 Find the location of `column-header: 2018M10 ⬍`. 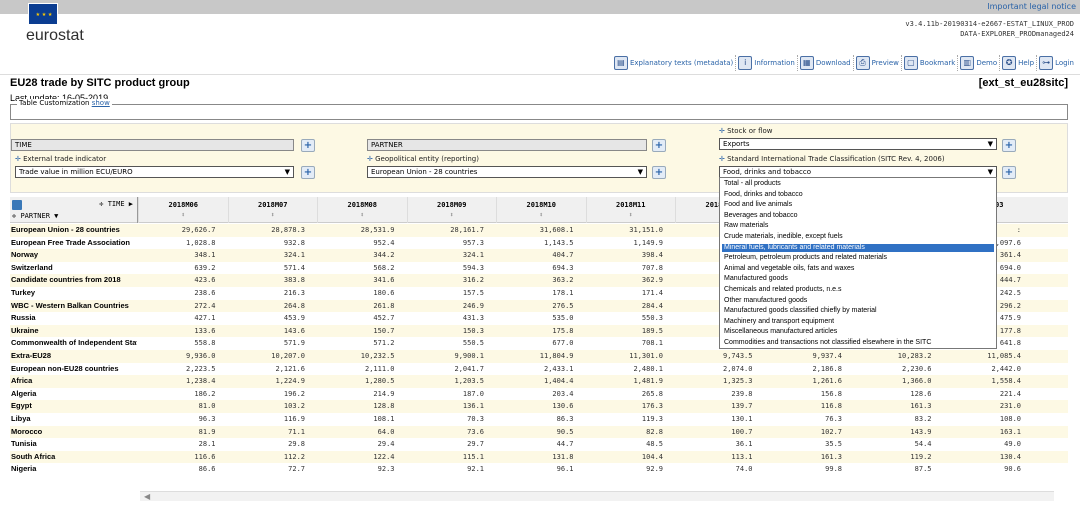

column-header: 2018M10 ⬍ is located at coordinates (541, 210).